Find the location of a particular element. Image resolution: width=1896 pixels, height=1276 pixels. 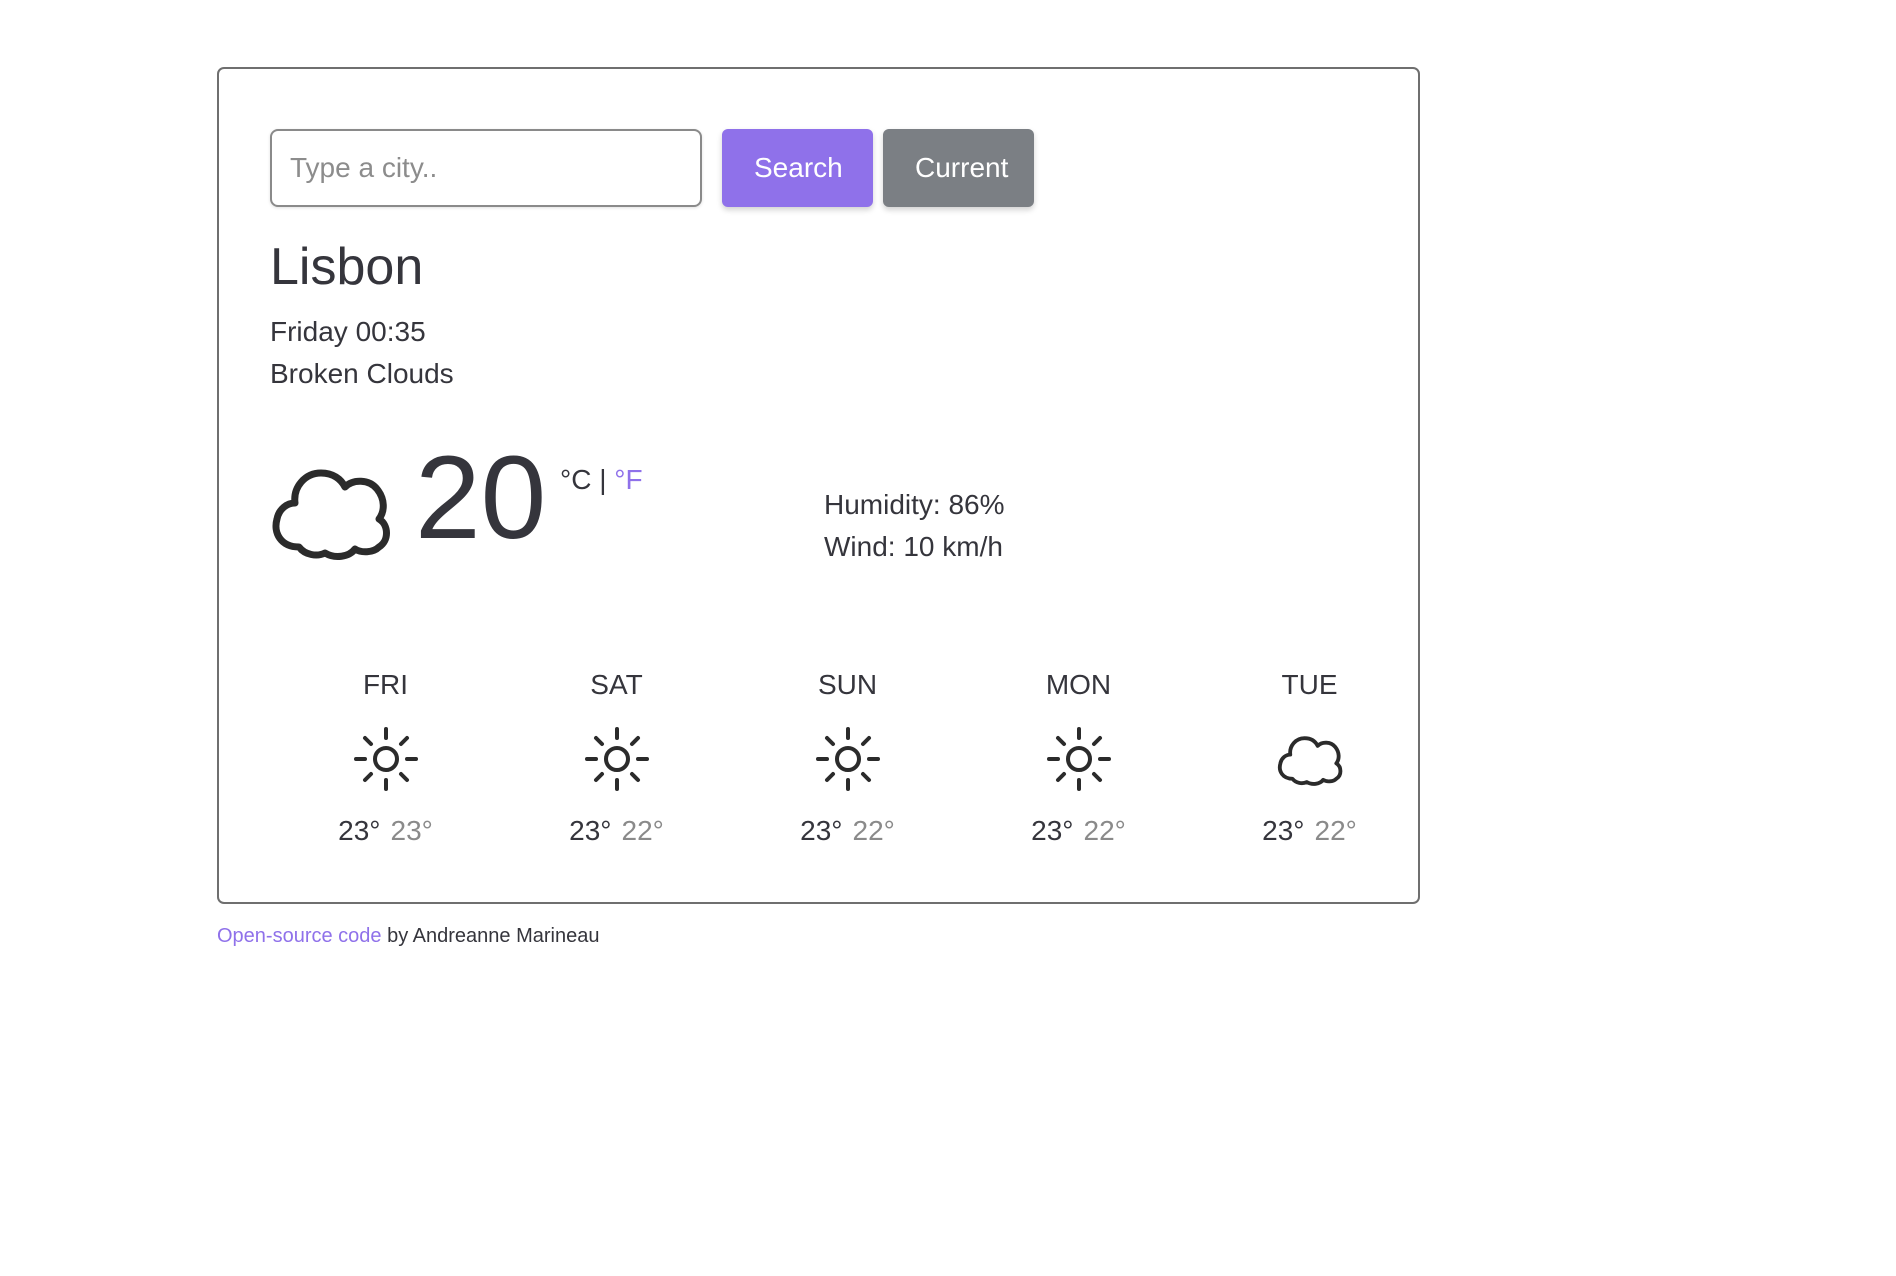

humidity: Humidity: 86% is located at coordinates (914, 504).